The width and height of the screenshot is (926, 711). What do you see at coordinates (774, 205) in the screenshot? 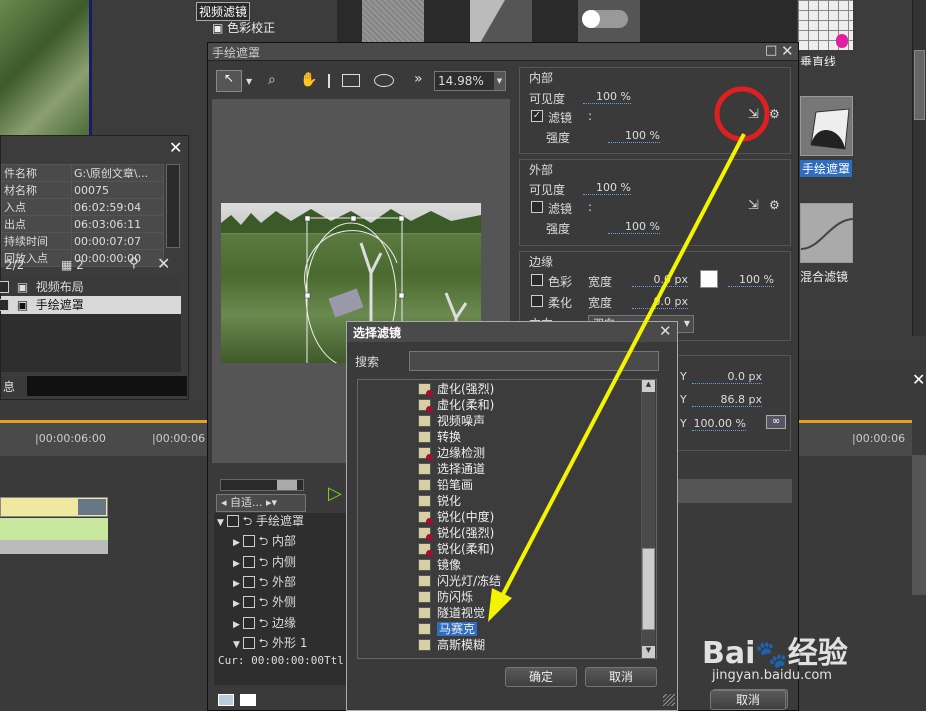
I see `outer-filter-settings-icon: ⚙` at bounding box center [774, 205].